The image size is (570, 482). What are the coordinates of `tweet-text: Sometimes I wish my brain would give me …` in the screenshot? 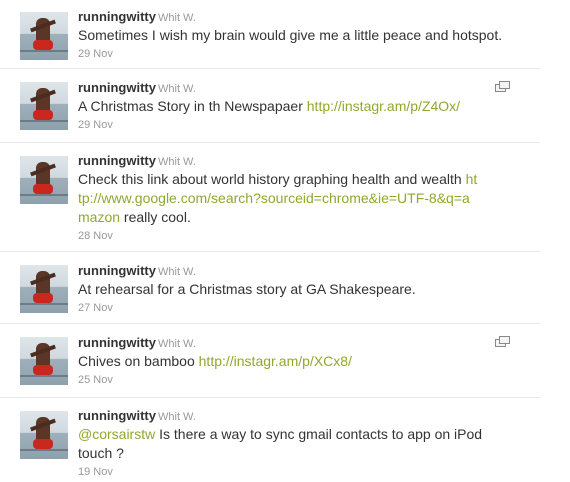 It's located at (290, 35).